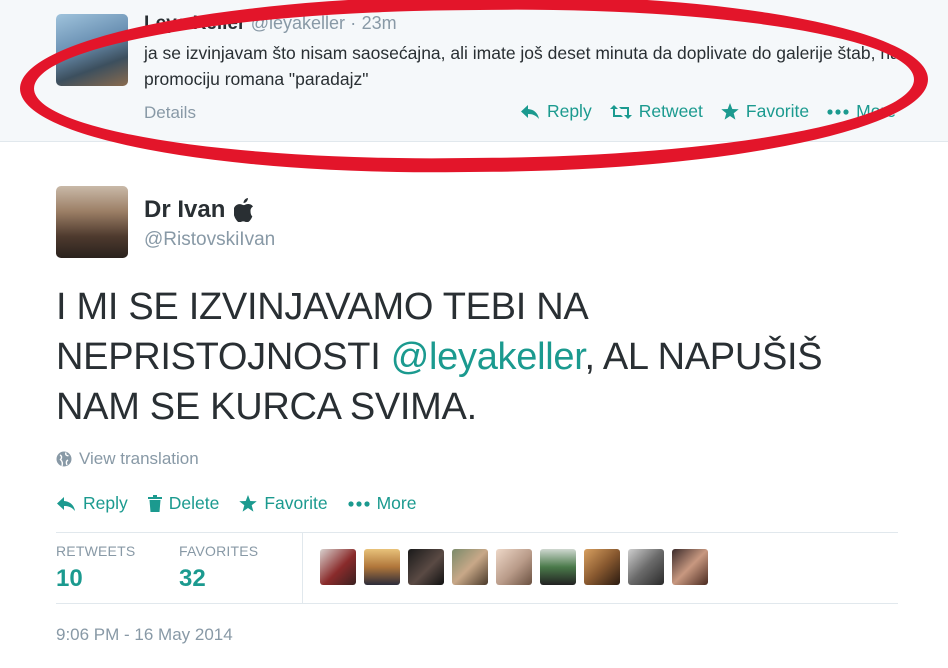 The image size is (948, 668). What do you see at coordinates (194, 23) in the screenshot?
I see `author-name: Leya Keller` at bounding box center [194, 23].